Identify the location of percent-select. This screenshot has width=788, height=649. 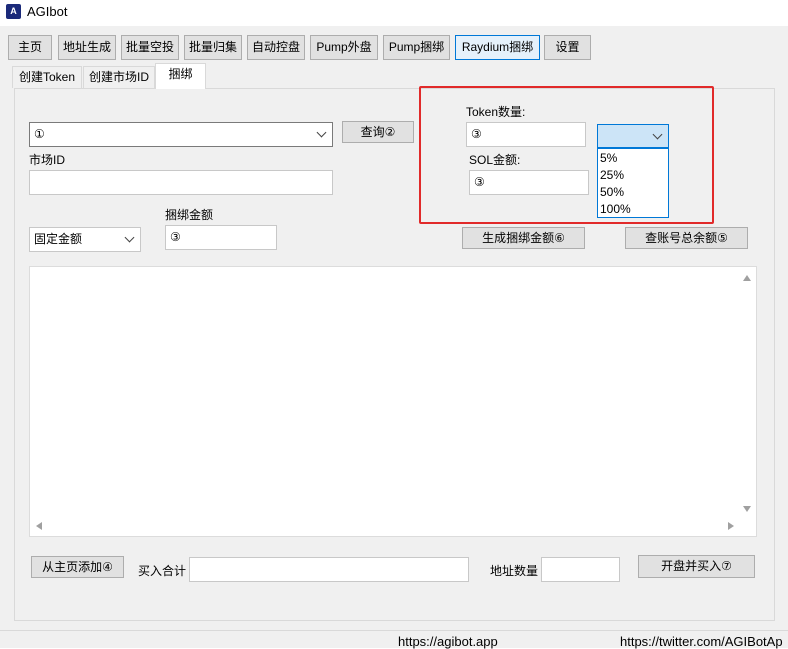
(633, 136).